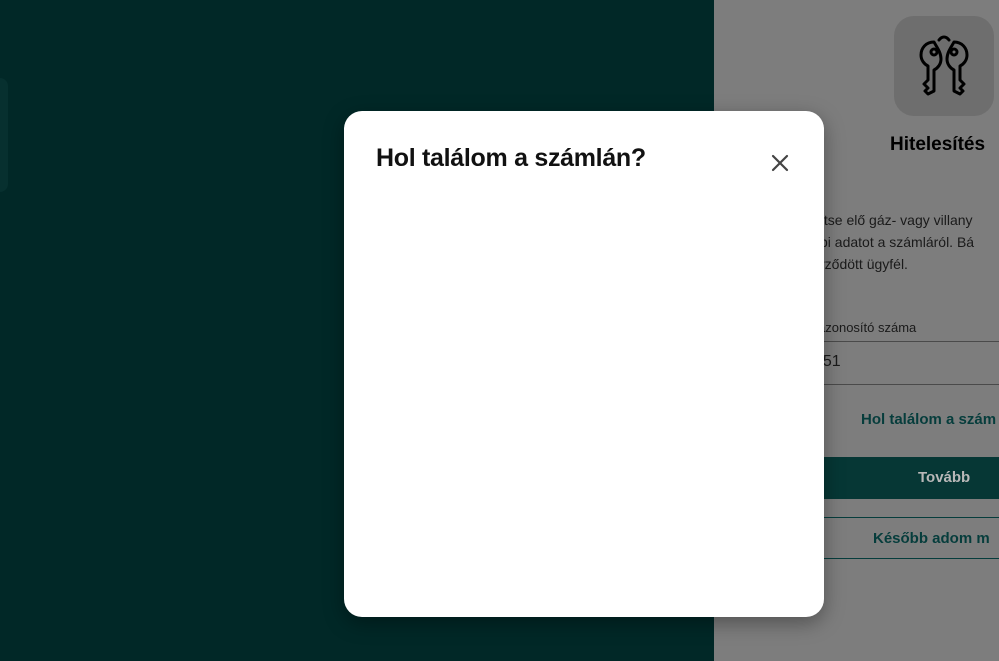  I want to click on keys-icon, so click(944, 65).